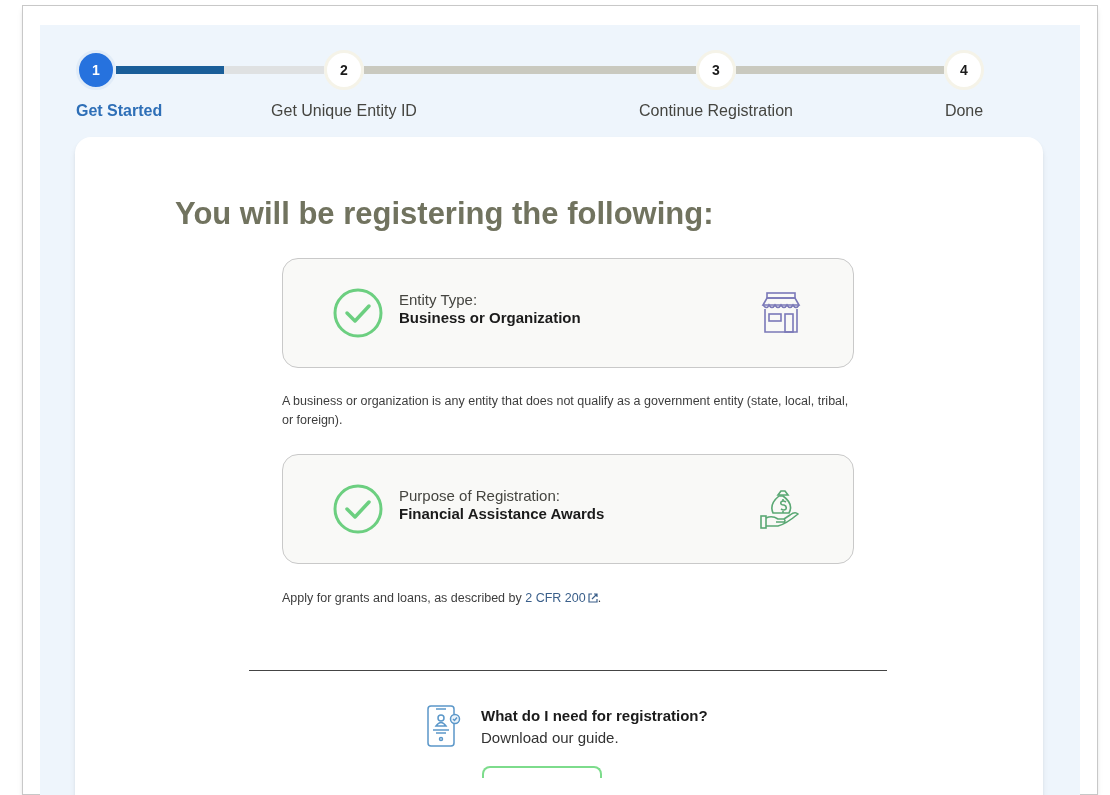  Describe the element at coordinates (592, 598) in the screenshot. I see `external-link-icon` at that location.